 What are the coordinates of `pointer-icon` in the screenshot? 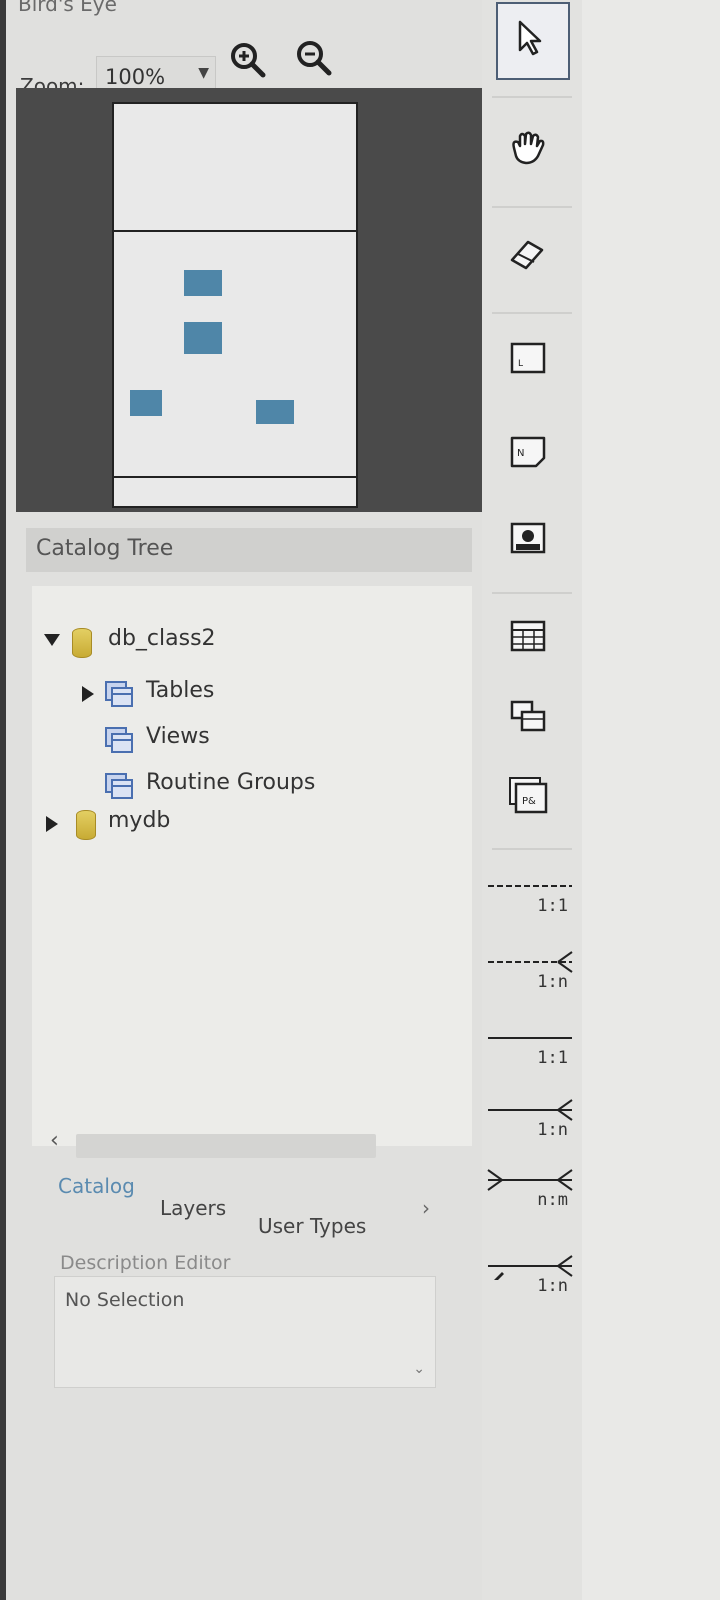 It's located at (530, 38).